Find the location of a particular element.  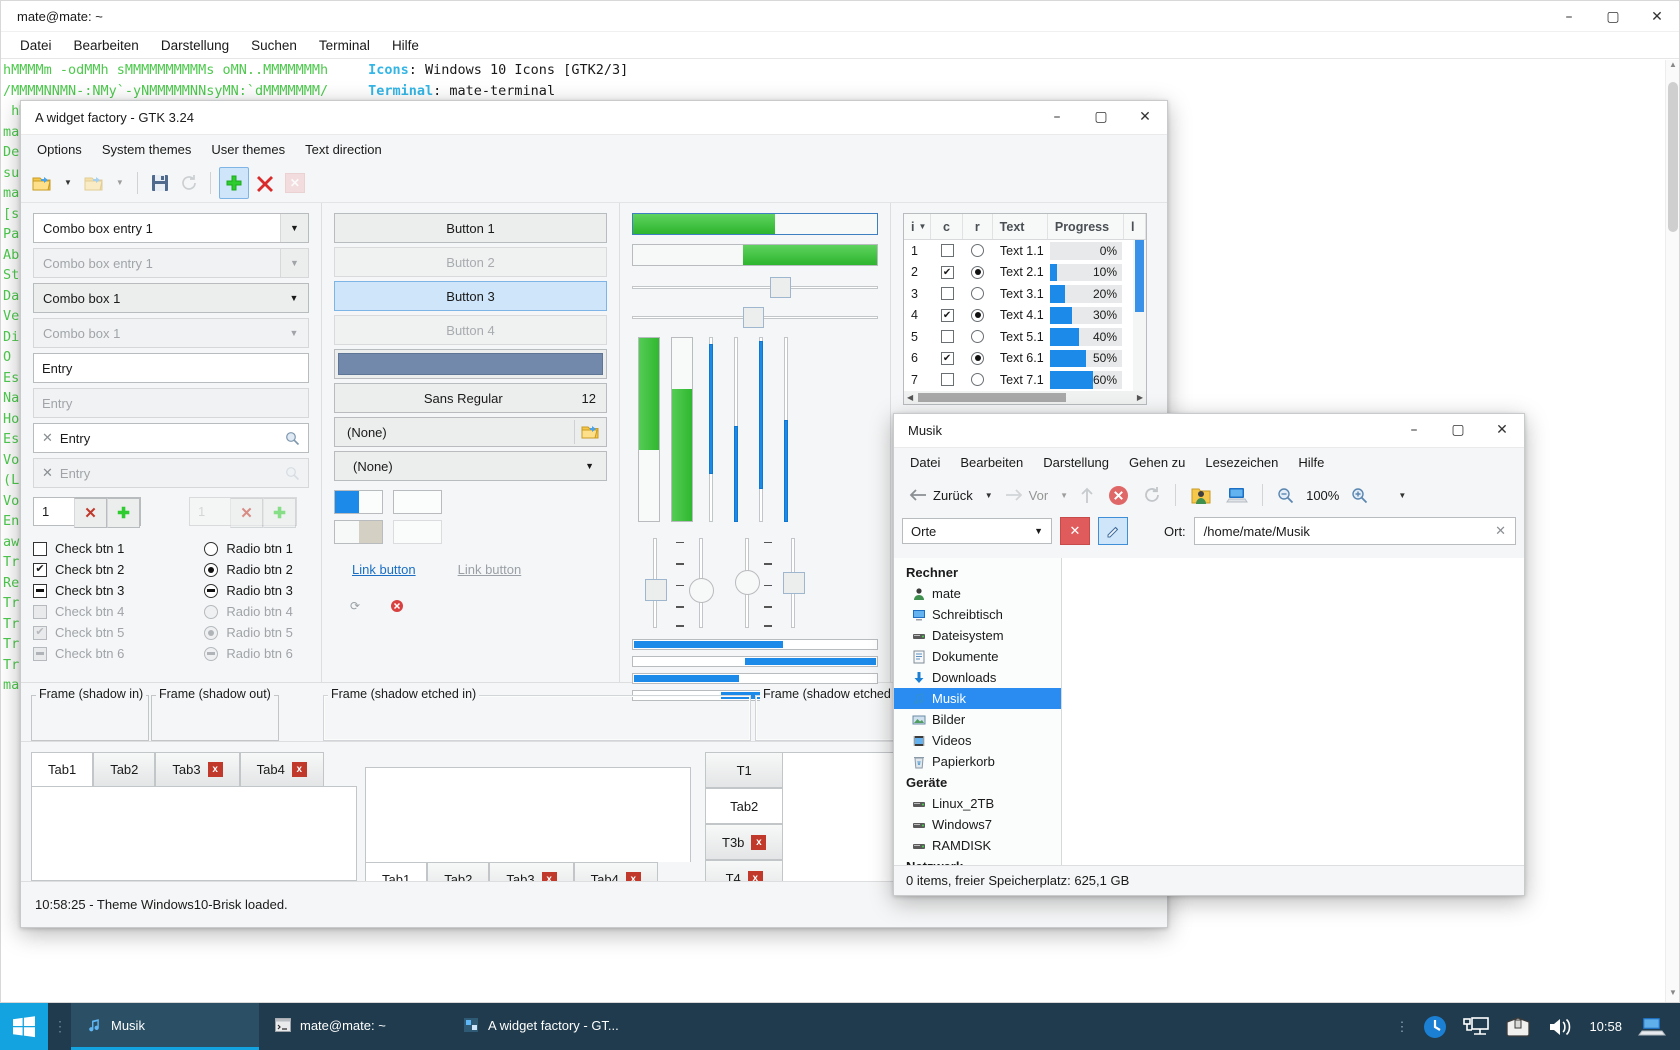

up-button is located at coordinates (1087, 495).